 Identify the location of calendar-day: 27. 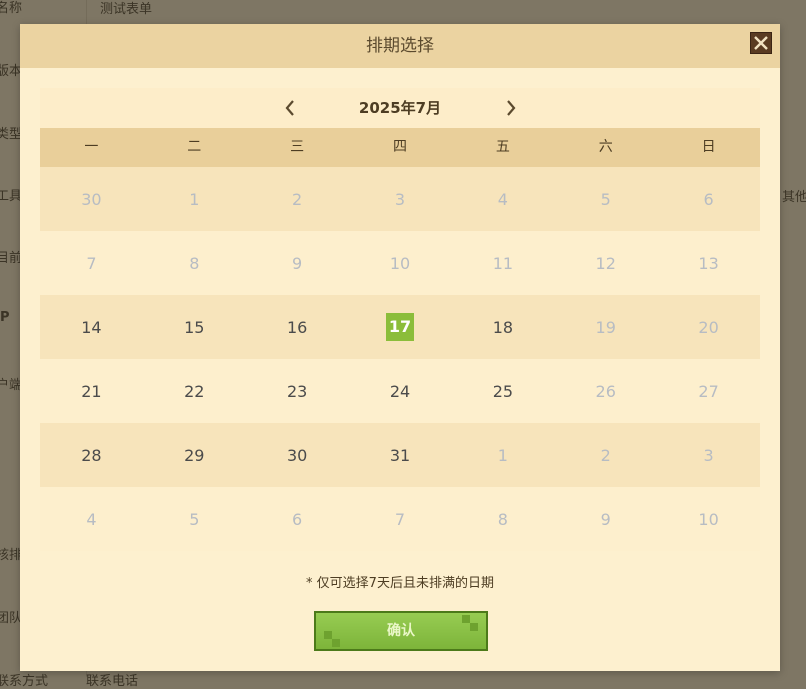
(708, 391).